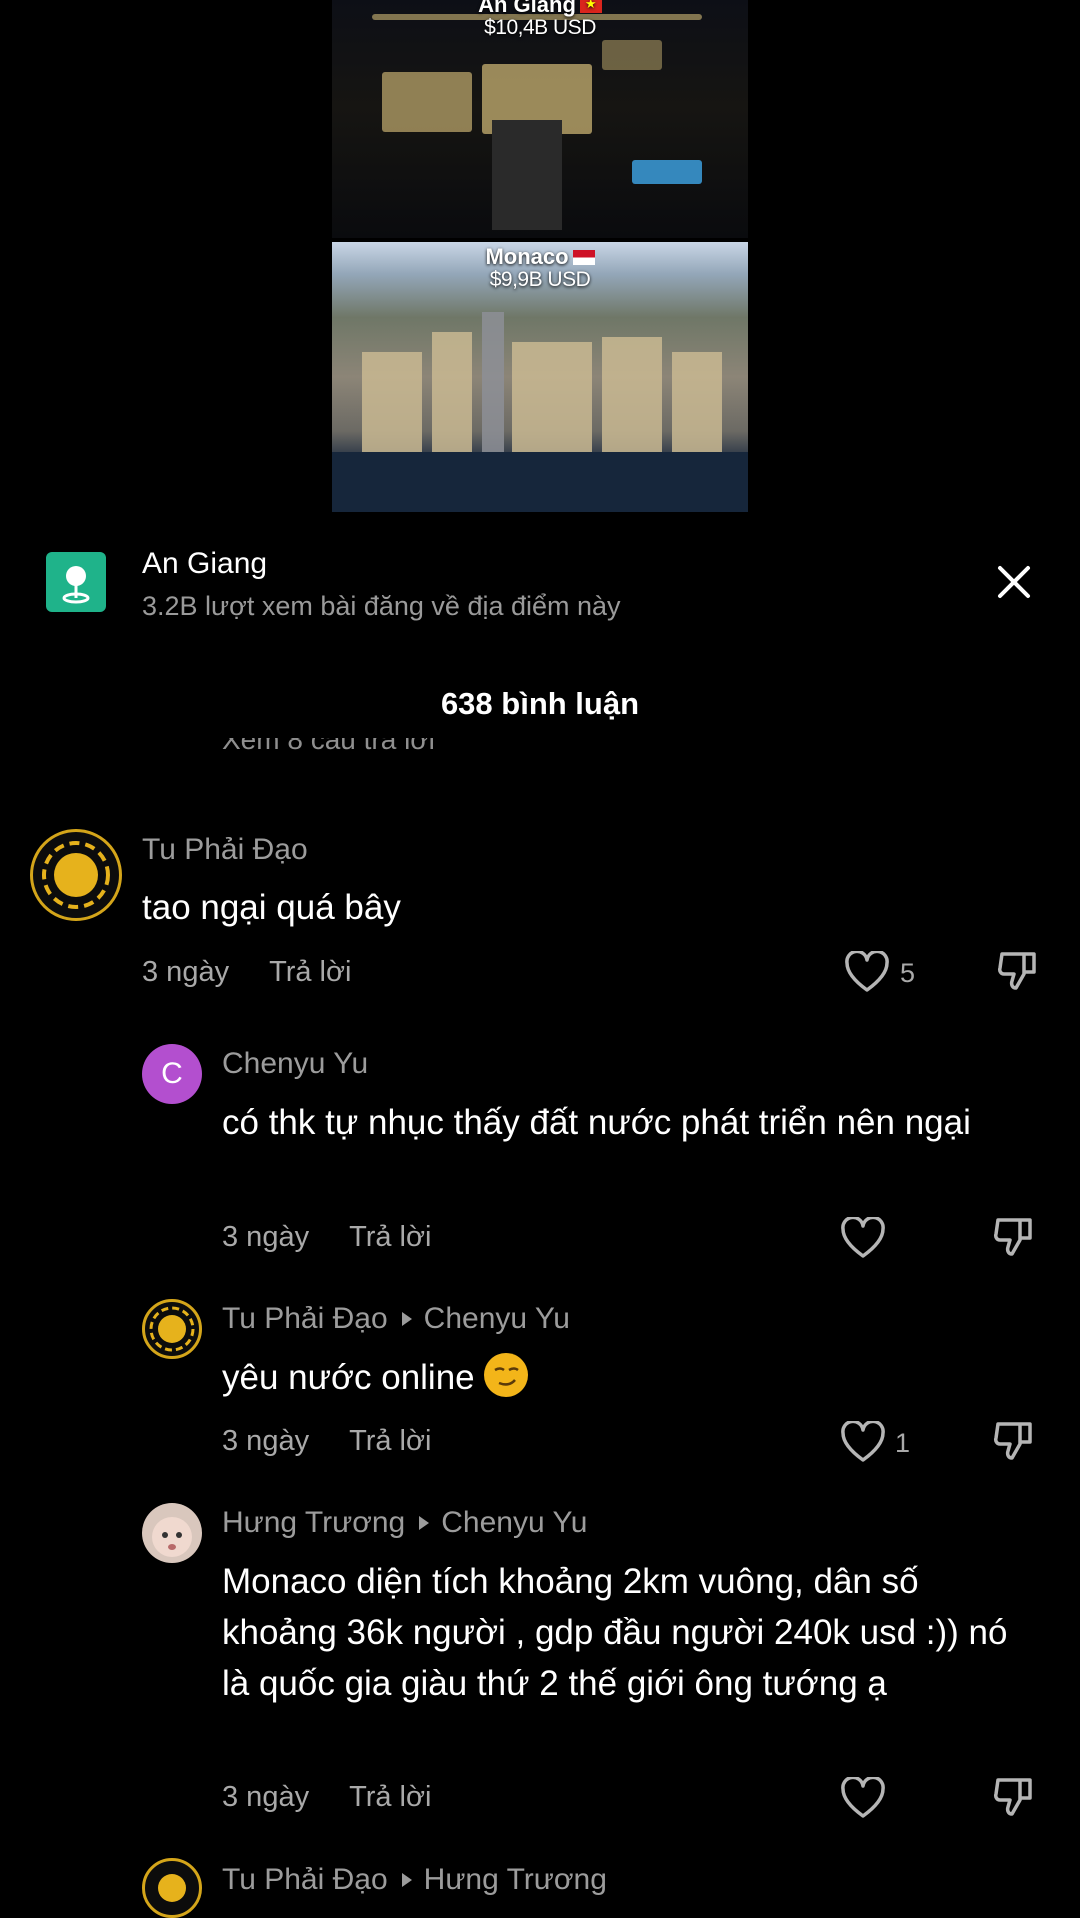 This screenshot has height=1918, width=1080. Describe the element at coordinates (908, 973) in the screenshot. I see `like-count: 5` at that location.